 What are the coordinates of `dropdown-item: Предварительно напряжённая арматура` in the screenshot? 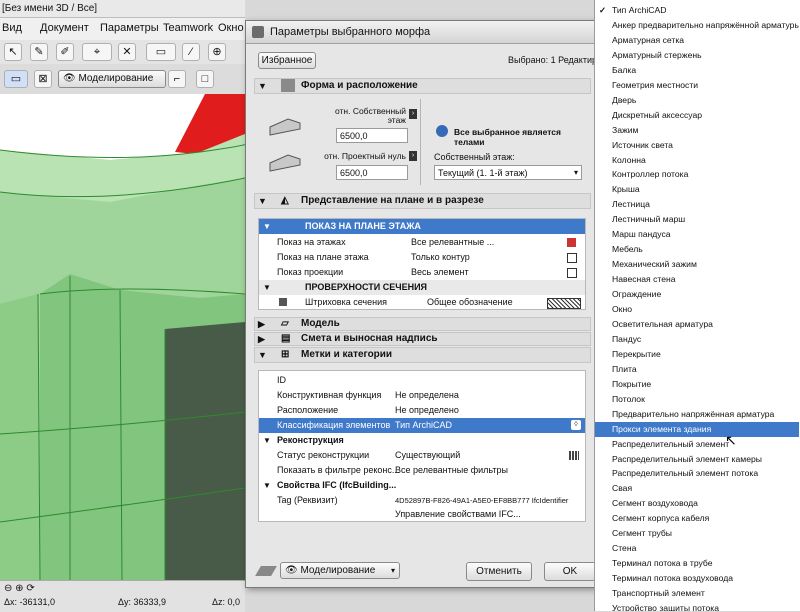 It's located at (697, 414).